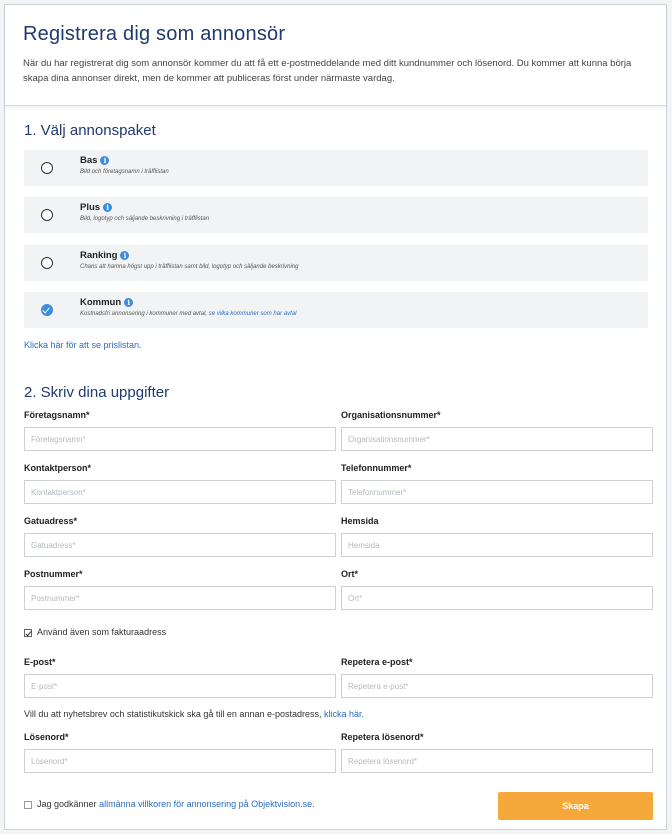 This screenshot has width=672, height=834. I want to click on package-option-bas: Bas i Bild och företagsnamn i träfflistan, so click(336, 168).